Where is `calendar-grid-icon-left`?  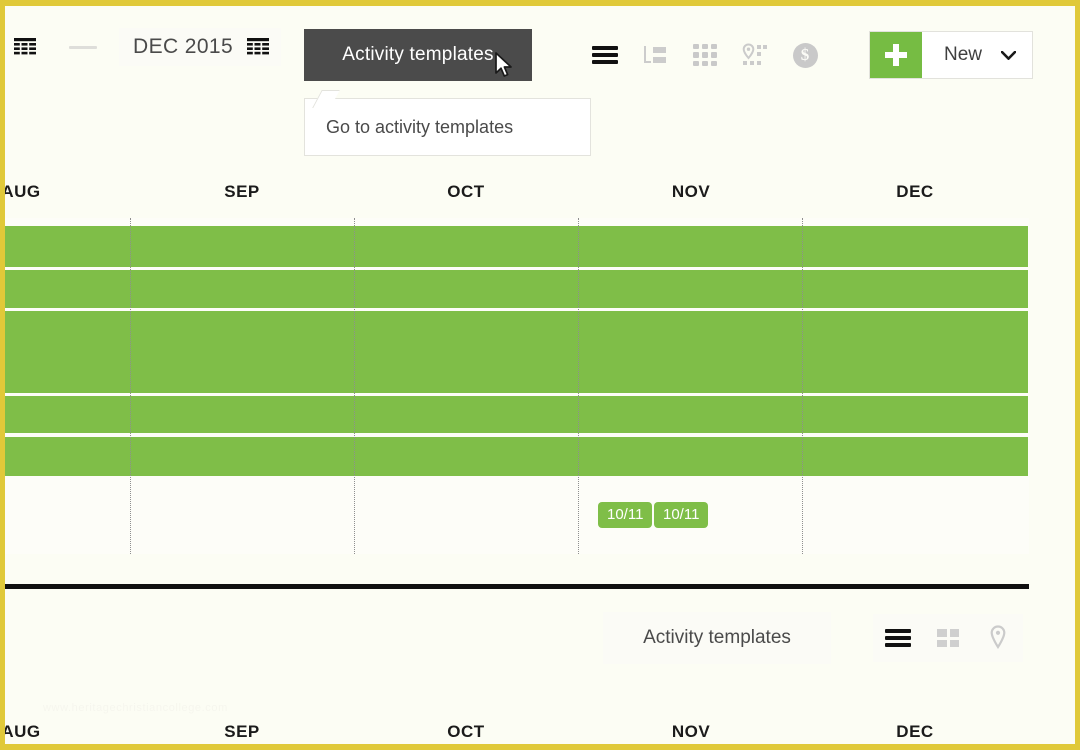 calendar-grid-icon-left is located at coordinates (25, 47).